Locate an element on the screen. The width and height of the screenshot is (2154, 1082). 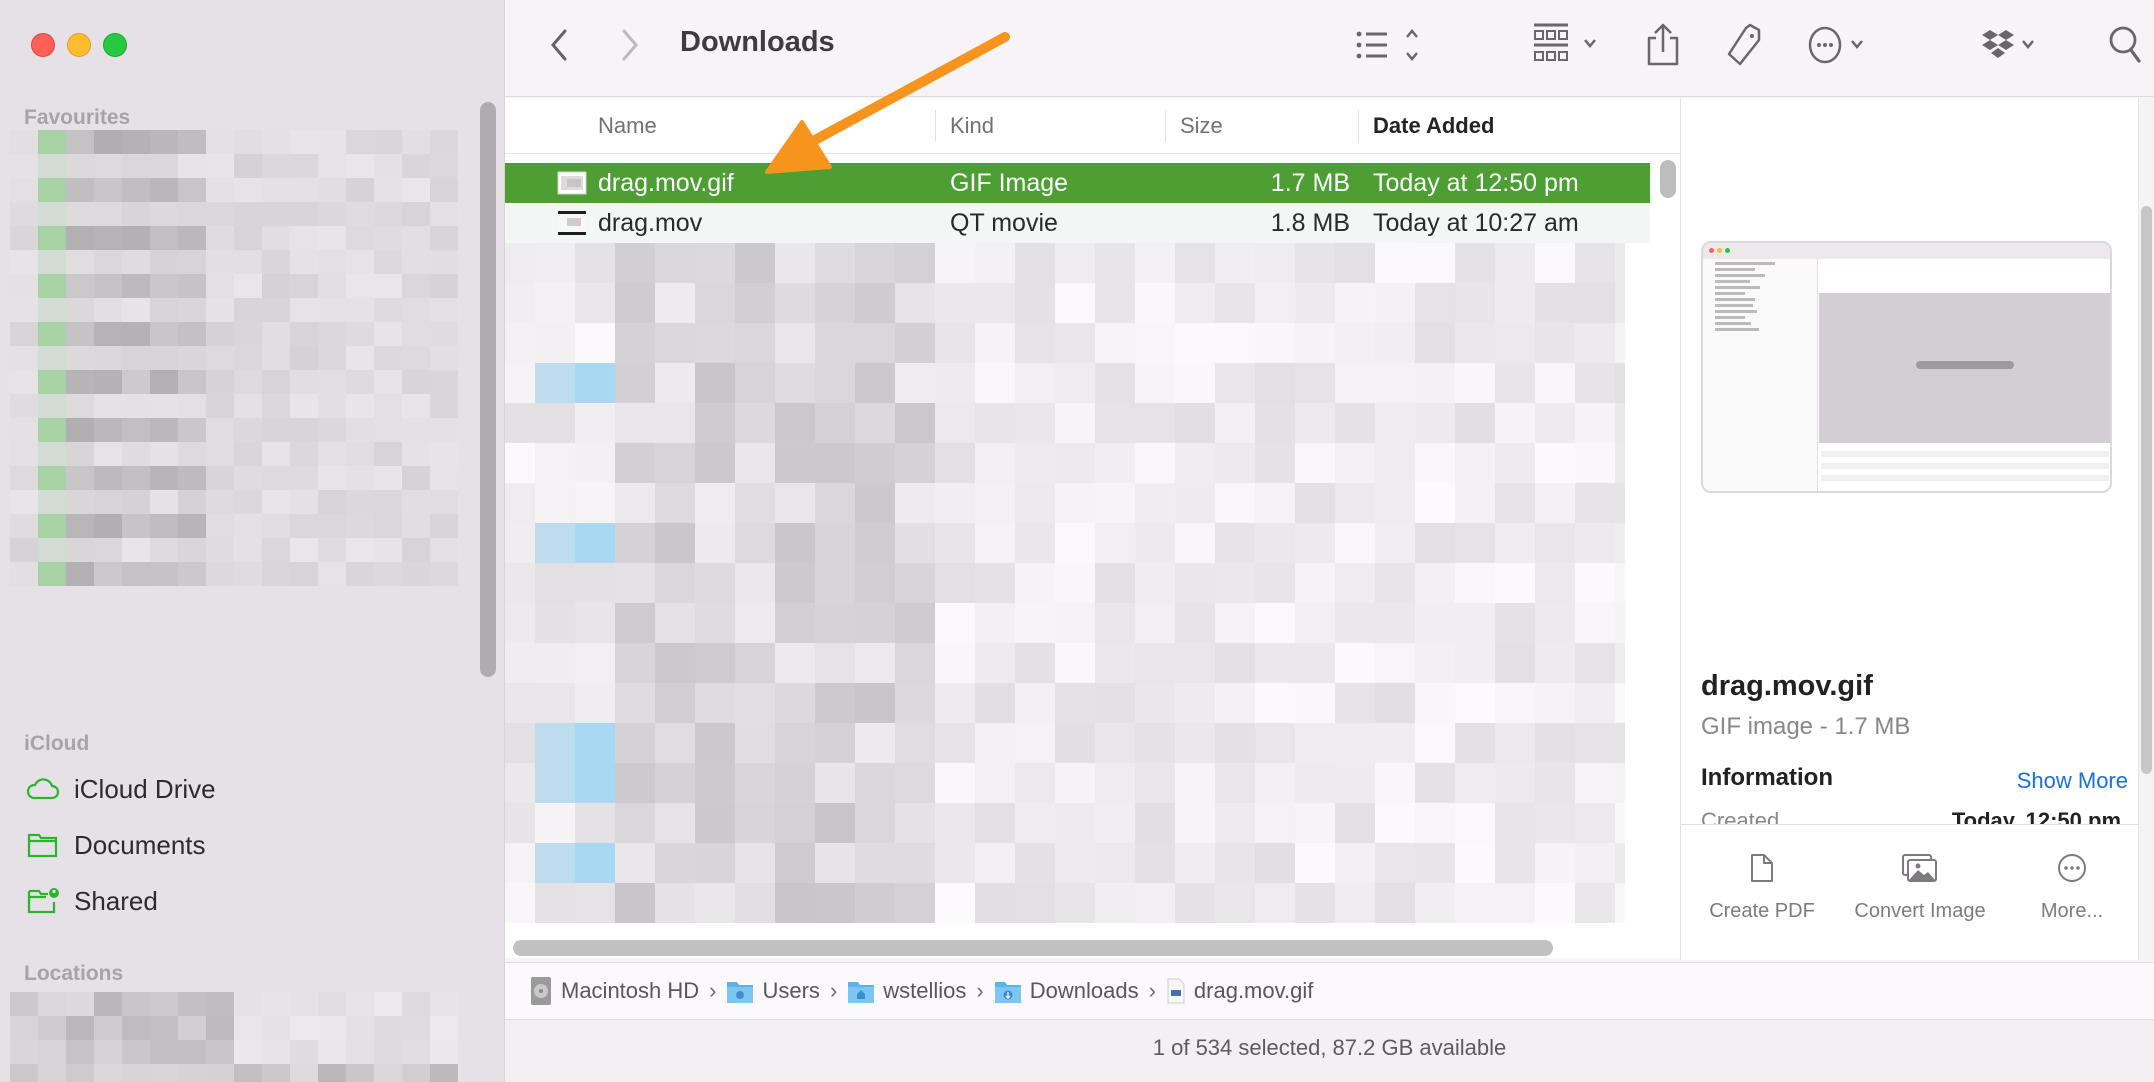
photos-icon is located at coordinates (1919, 868).